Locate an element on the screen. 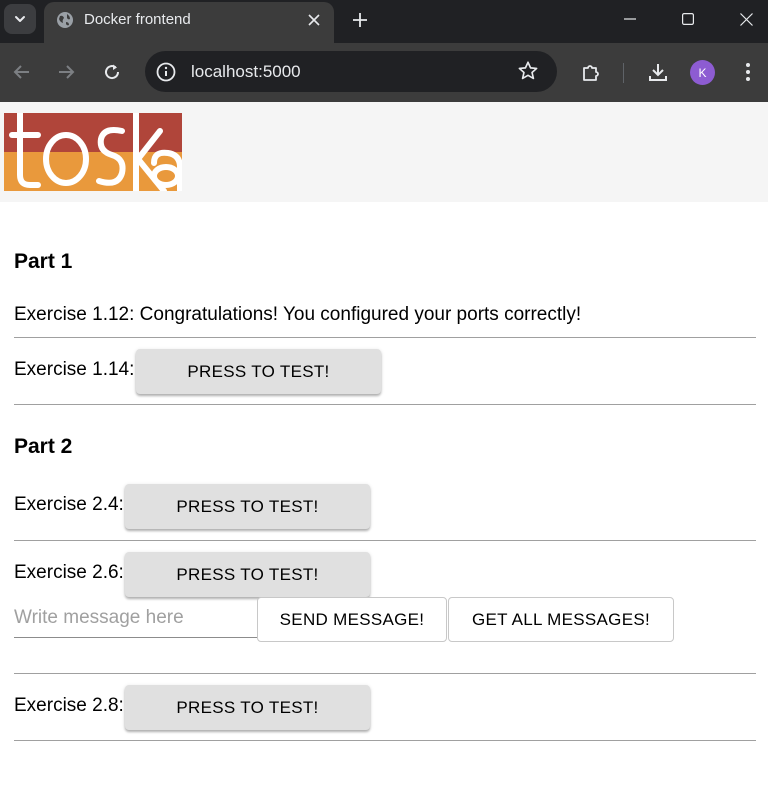 This screenshot has height=790, width=768. plus-icon is located at coordinates (360, 20).